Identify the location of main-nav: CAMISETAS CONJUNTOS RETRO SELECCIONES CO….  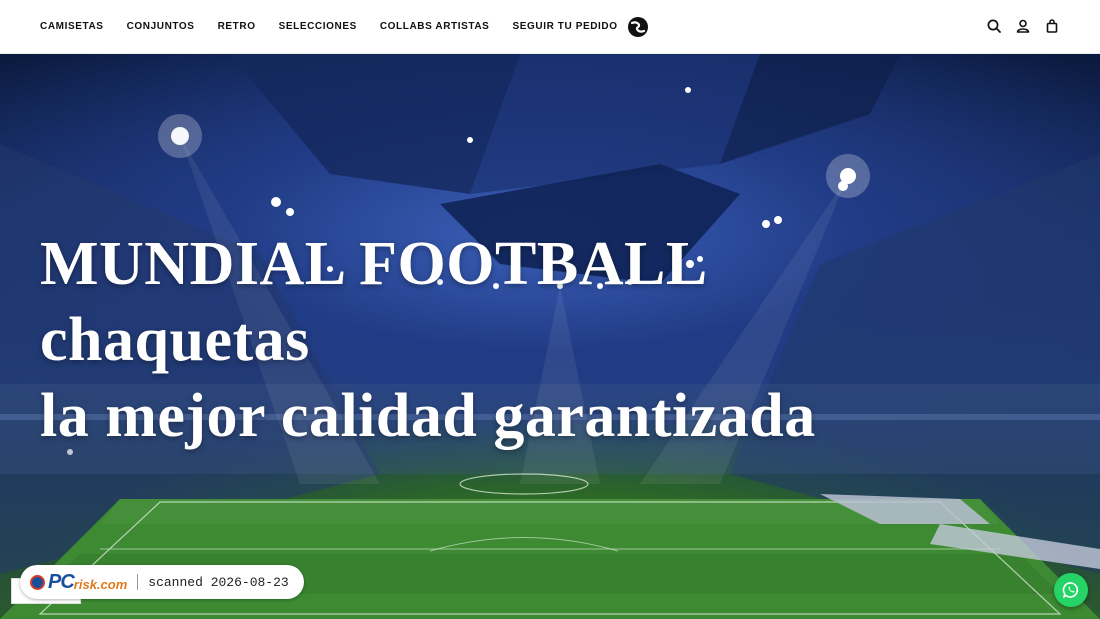
(344, 26).